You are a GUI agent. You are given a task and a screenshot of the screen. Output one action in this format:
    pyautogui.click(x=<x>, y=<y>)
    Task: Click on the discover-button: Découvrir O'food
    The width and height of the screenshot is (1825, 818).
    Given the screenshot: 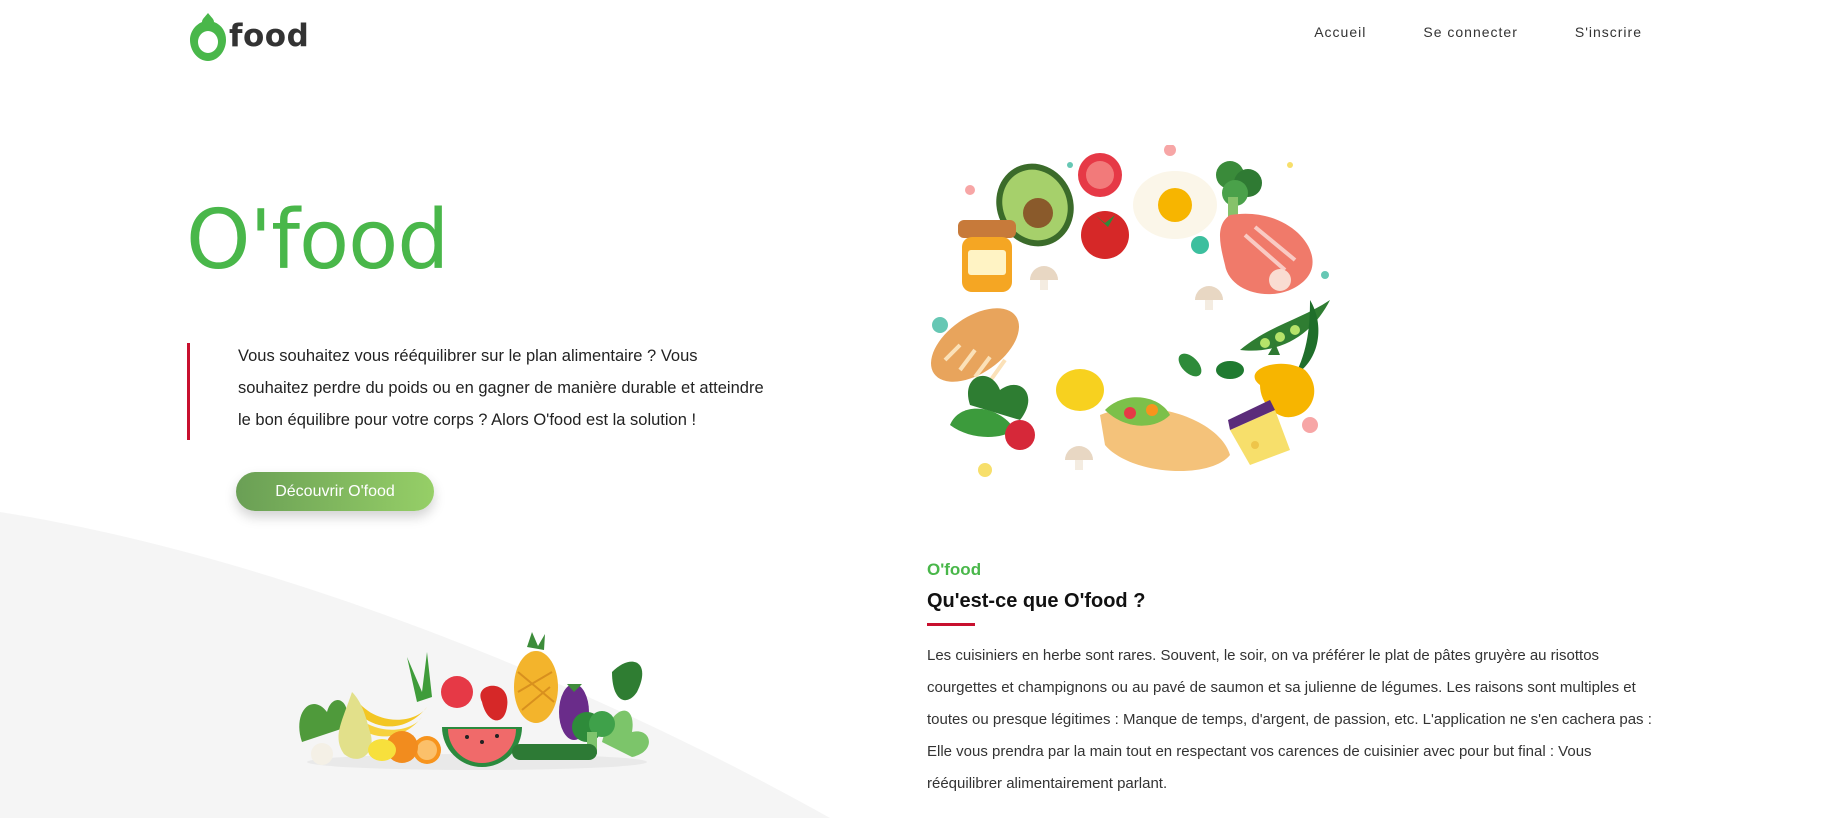 What is the action you would take?
    pyautogui.click(x=335, y=491)
    